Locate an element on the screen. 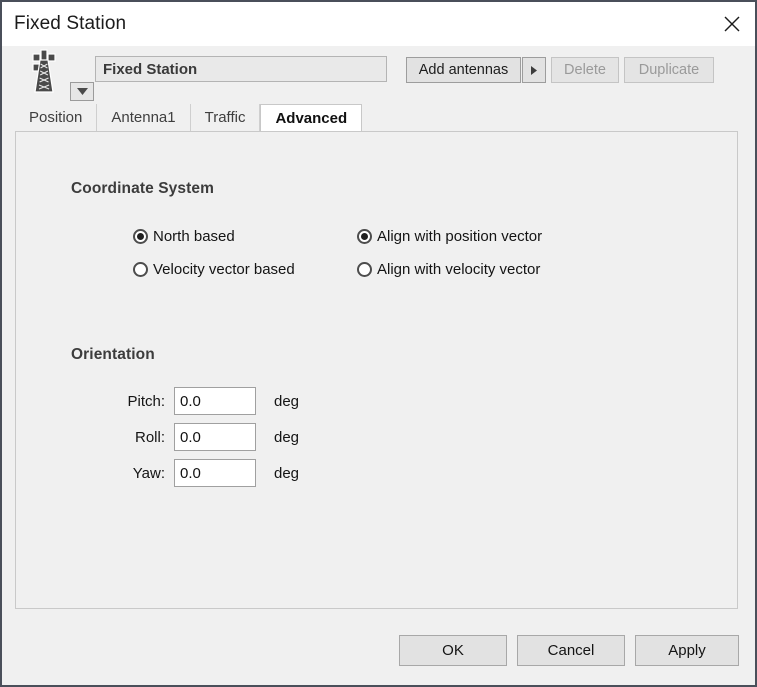  yaw-label: Yaw: is located at coordinates (148, 473).